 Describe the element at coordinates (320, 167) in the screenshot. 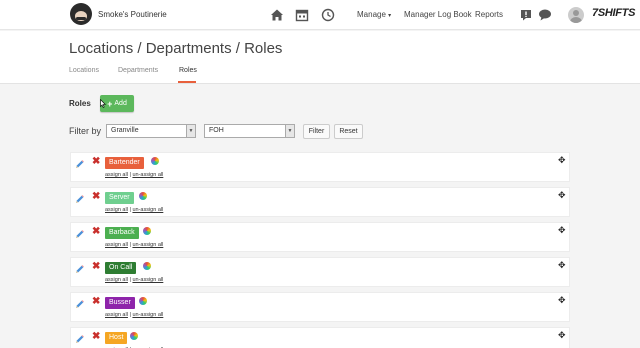

I see `role-row: ✖ Bartender assign all | un-assign all ✥` at that location.